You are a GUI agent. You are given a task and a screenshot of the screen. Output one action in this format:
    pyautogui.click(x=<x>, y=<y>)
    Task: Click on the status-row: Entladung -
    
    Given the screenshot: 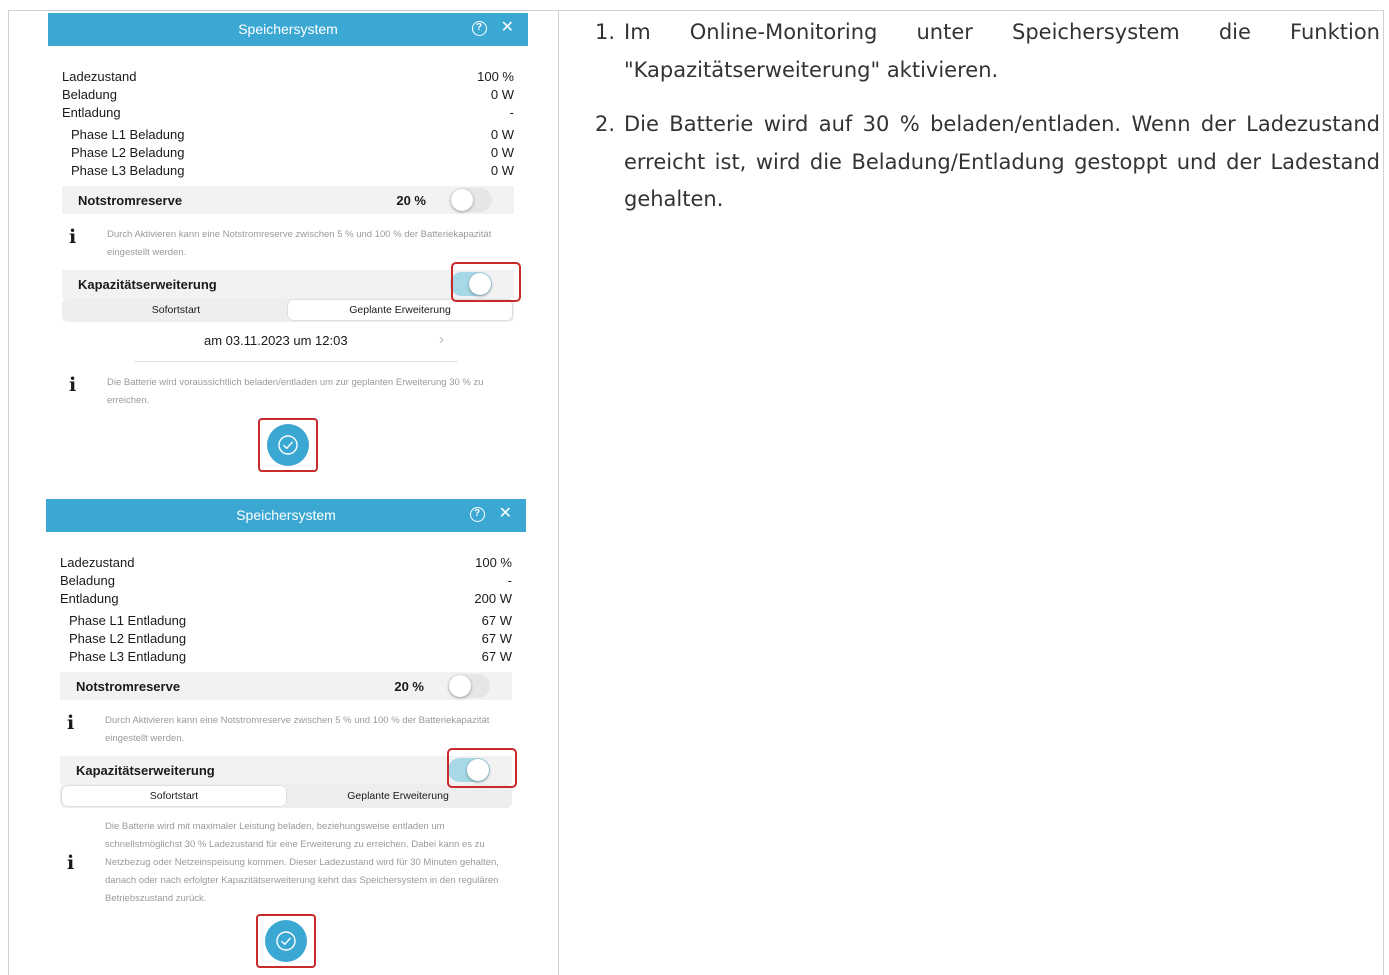 What is the action you would take?
    pyautogui.click(x=288, y=113)
    